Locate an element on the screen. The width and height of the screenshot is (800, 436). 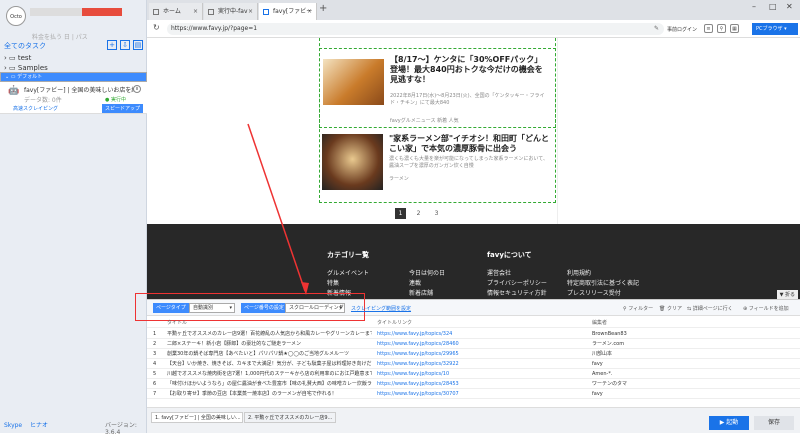
fried-chicken-image is located at coordinates (353, 82).